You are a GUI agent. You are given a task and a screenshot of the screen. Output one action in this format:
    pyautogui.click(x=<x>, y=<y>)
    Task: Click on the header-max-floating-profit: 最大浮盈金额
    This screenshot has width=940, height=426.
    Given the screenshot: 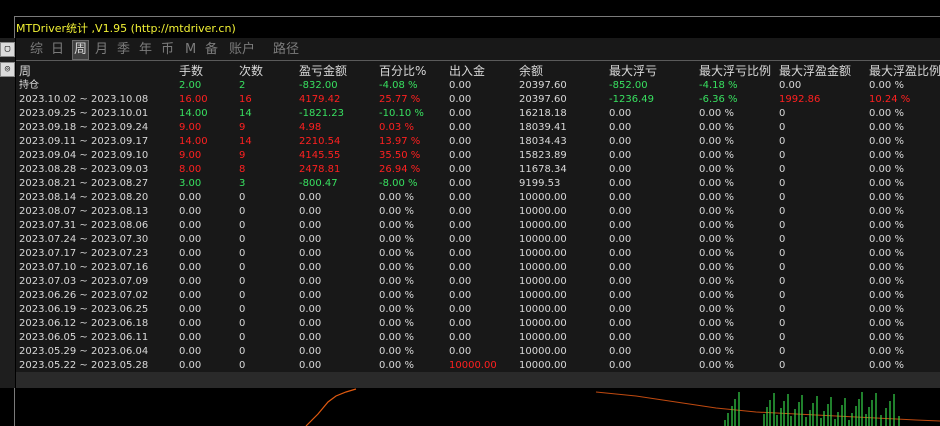 What is the action you would take?
    pyautogui.click(x=815, y=71)
    